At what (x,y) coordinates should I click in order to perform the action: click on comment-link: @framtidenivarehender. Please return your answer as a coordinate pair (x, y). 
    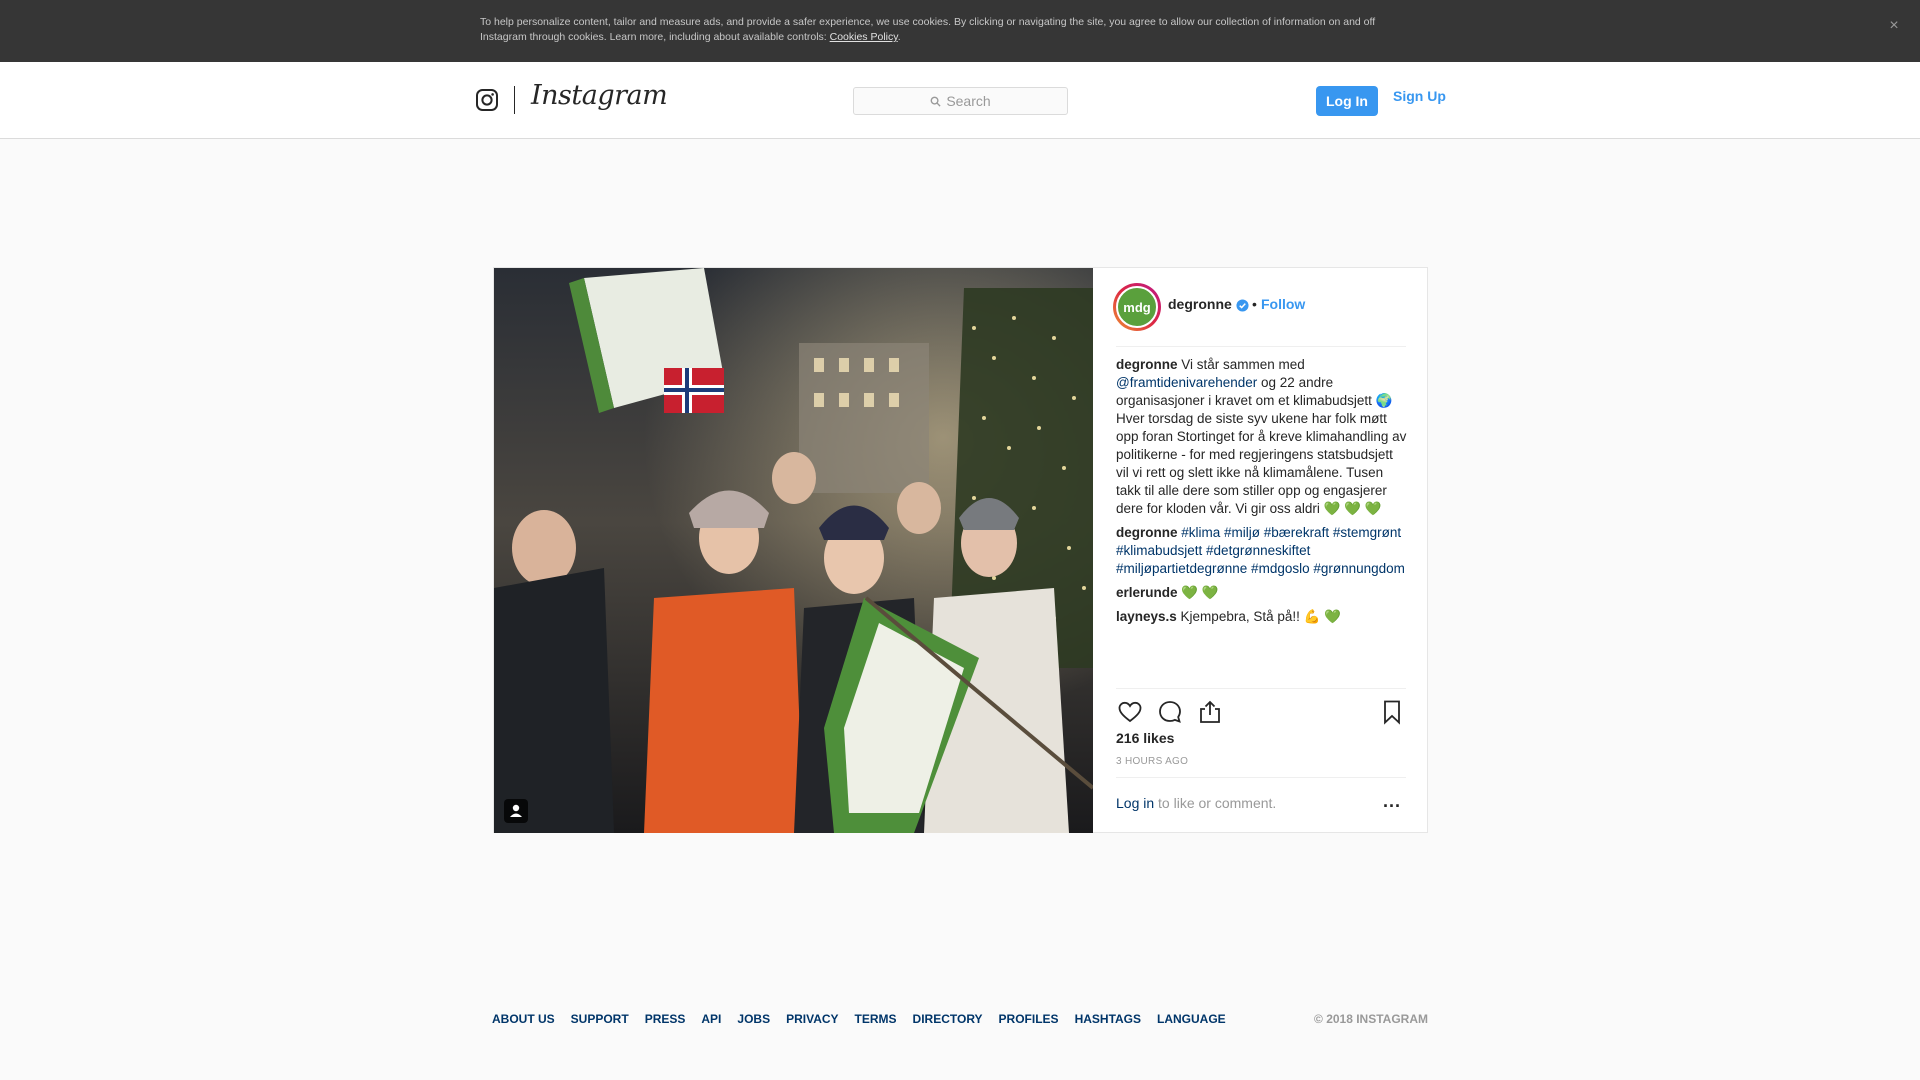
    Looking at the image, I should click on (1186, 382).